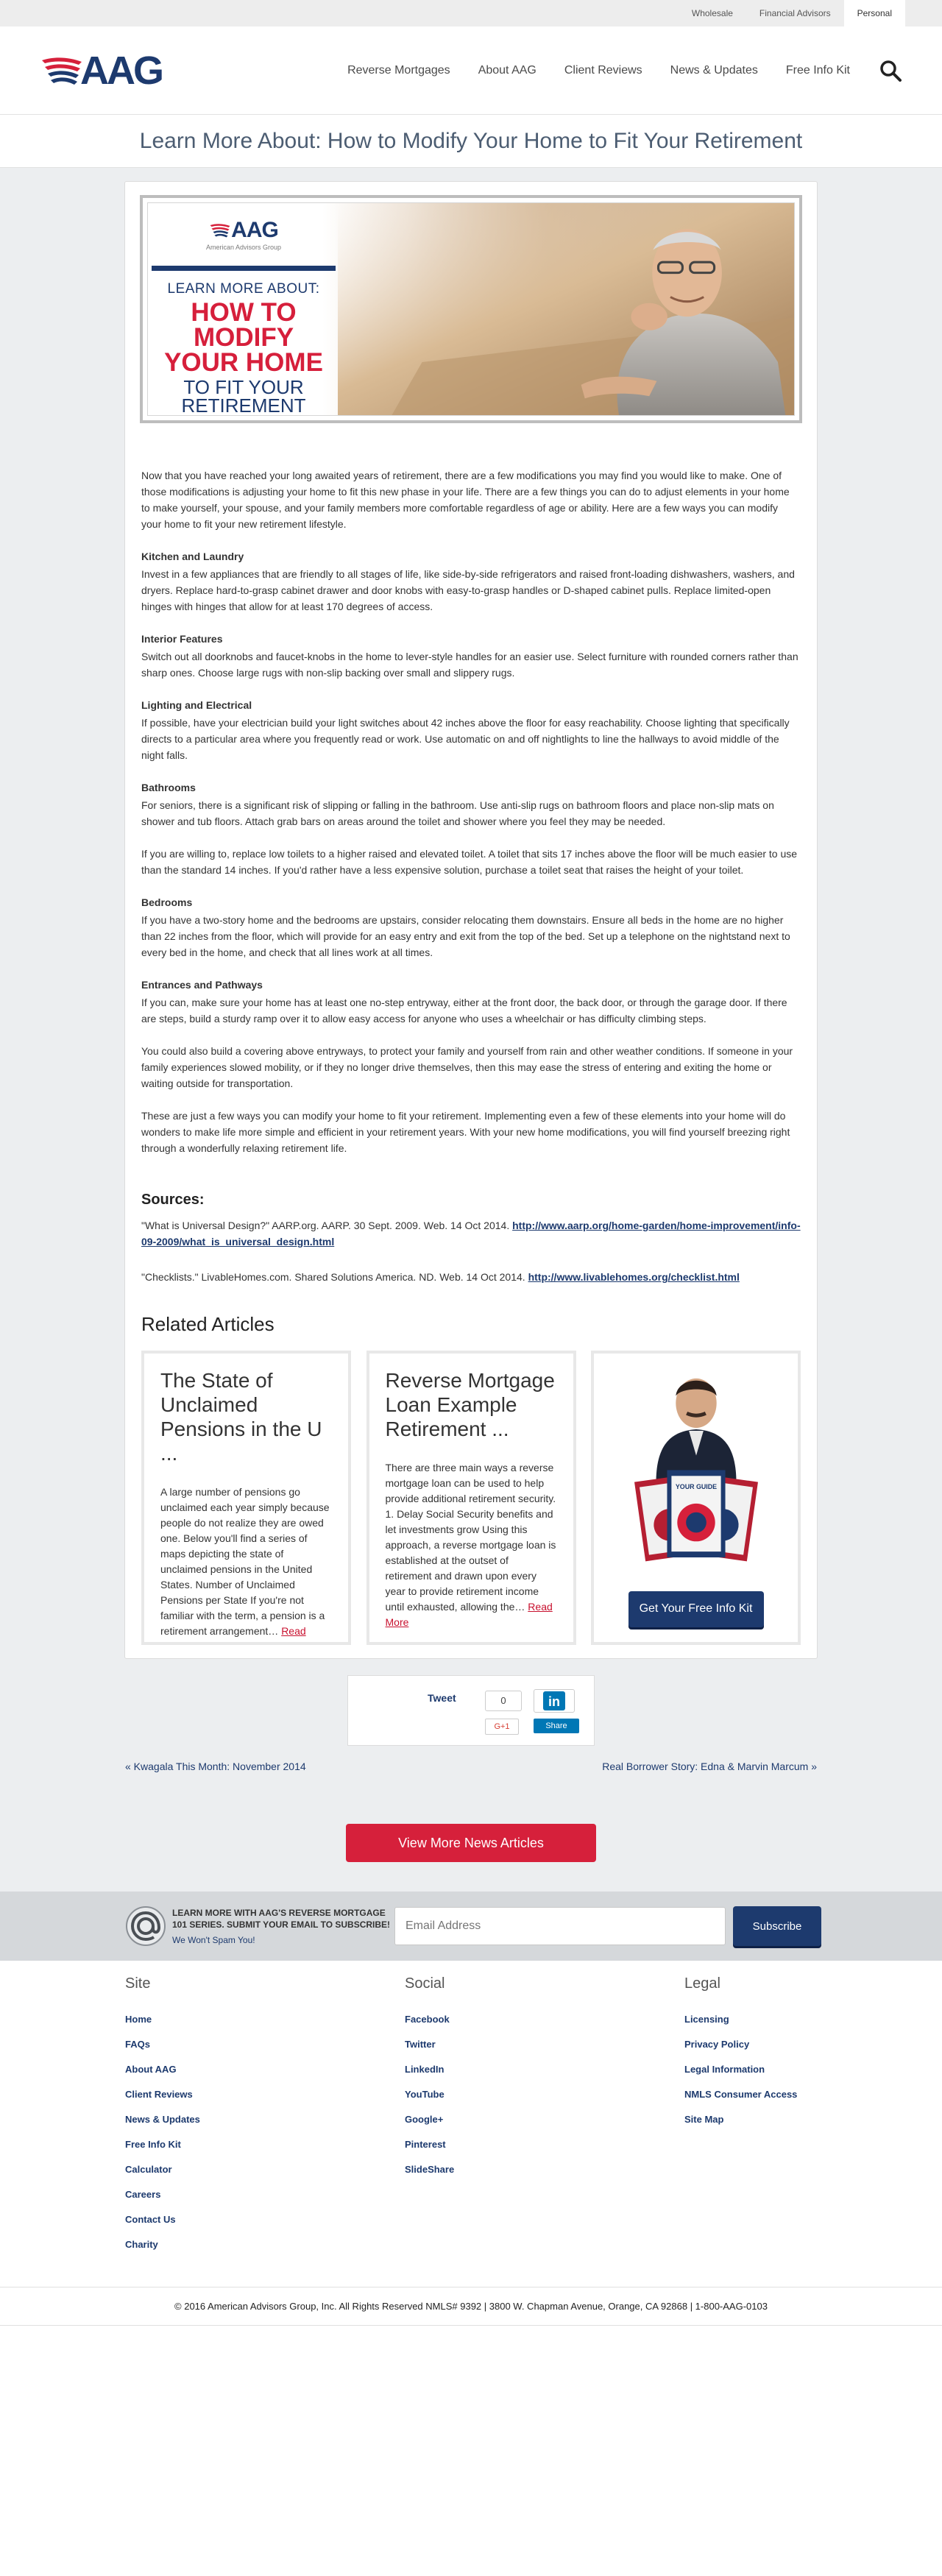 Image resolution: width=942 pixels, height=2576 pixels. I want to click on footer-link: Privacy Policy, so click(794, 2045).